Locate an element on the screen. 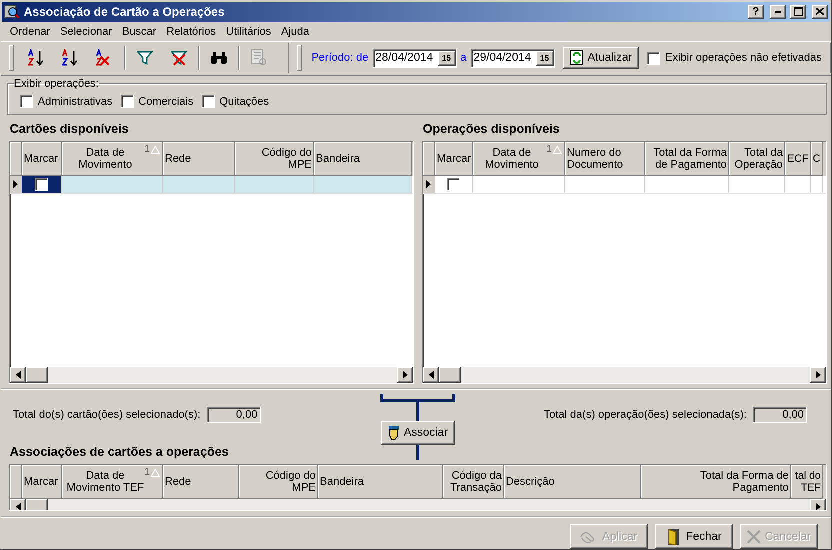 Image resolution: width=832 pixels, height=550 pixels. date-input: 29/04/2014 is located at coordinates (505, 58).